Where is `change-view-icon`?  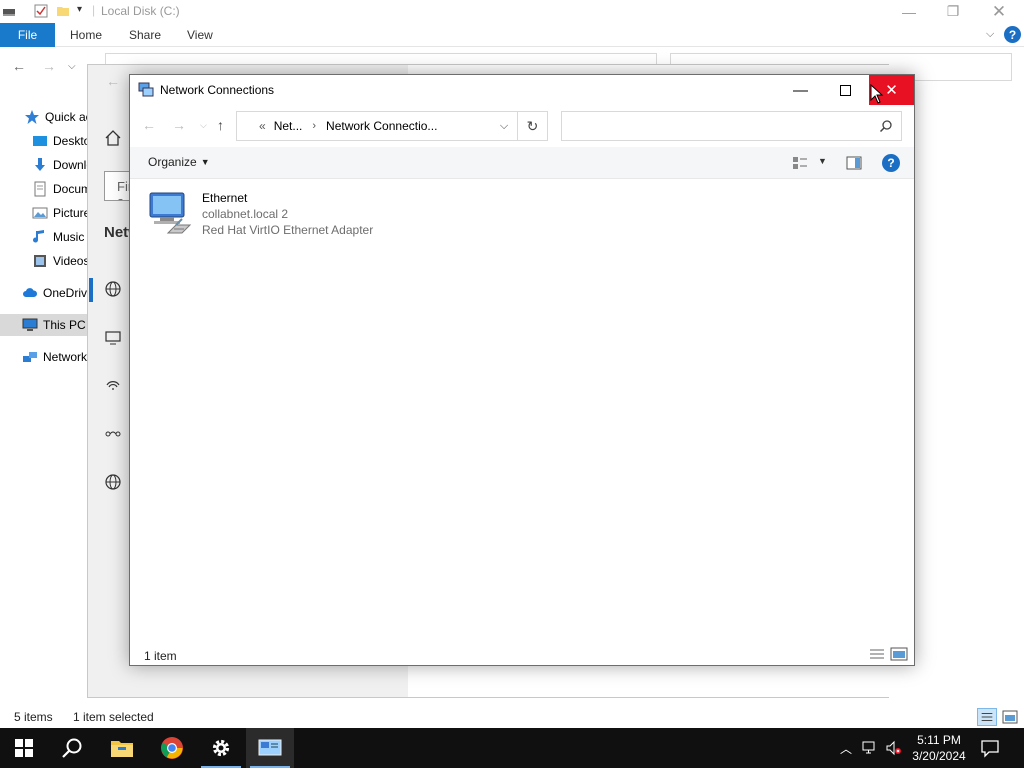 change-view-icon is located at coordinates (800, 163).